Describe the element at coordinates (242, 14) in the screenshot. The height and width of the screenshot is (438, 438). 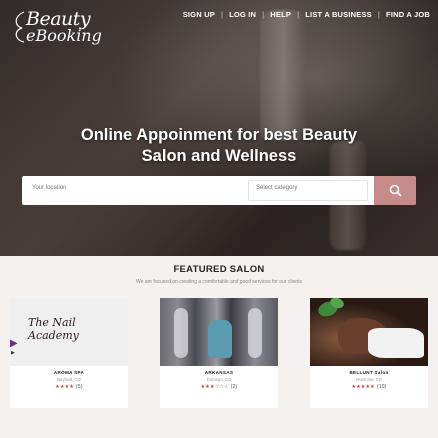
I see `nav-log-in: LOG IN` at that location.